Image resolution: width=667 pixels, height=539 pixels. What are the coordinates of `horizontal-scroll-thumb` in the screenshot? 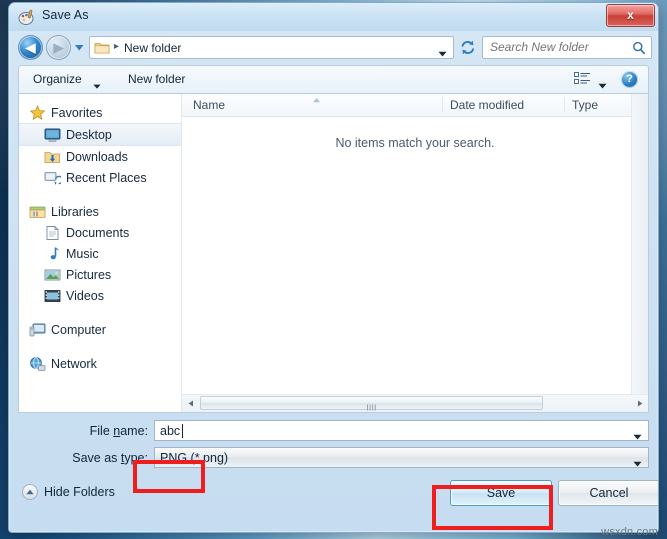 It's located at (371, 403).